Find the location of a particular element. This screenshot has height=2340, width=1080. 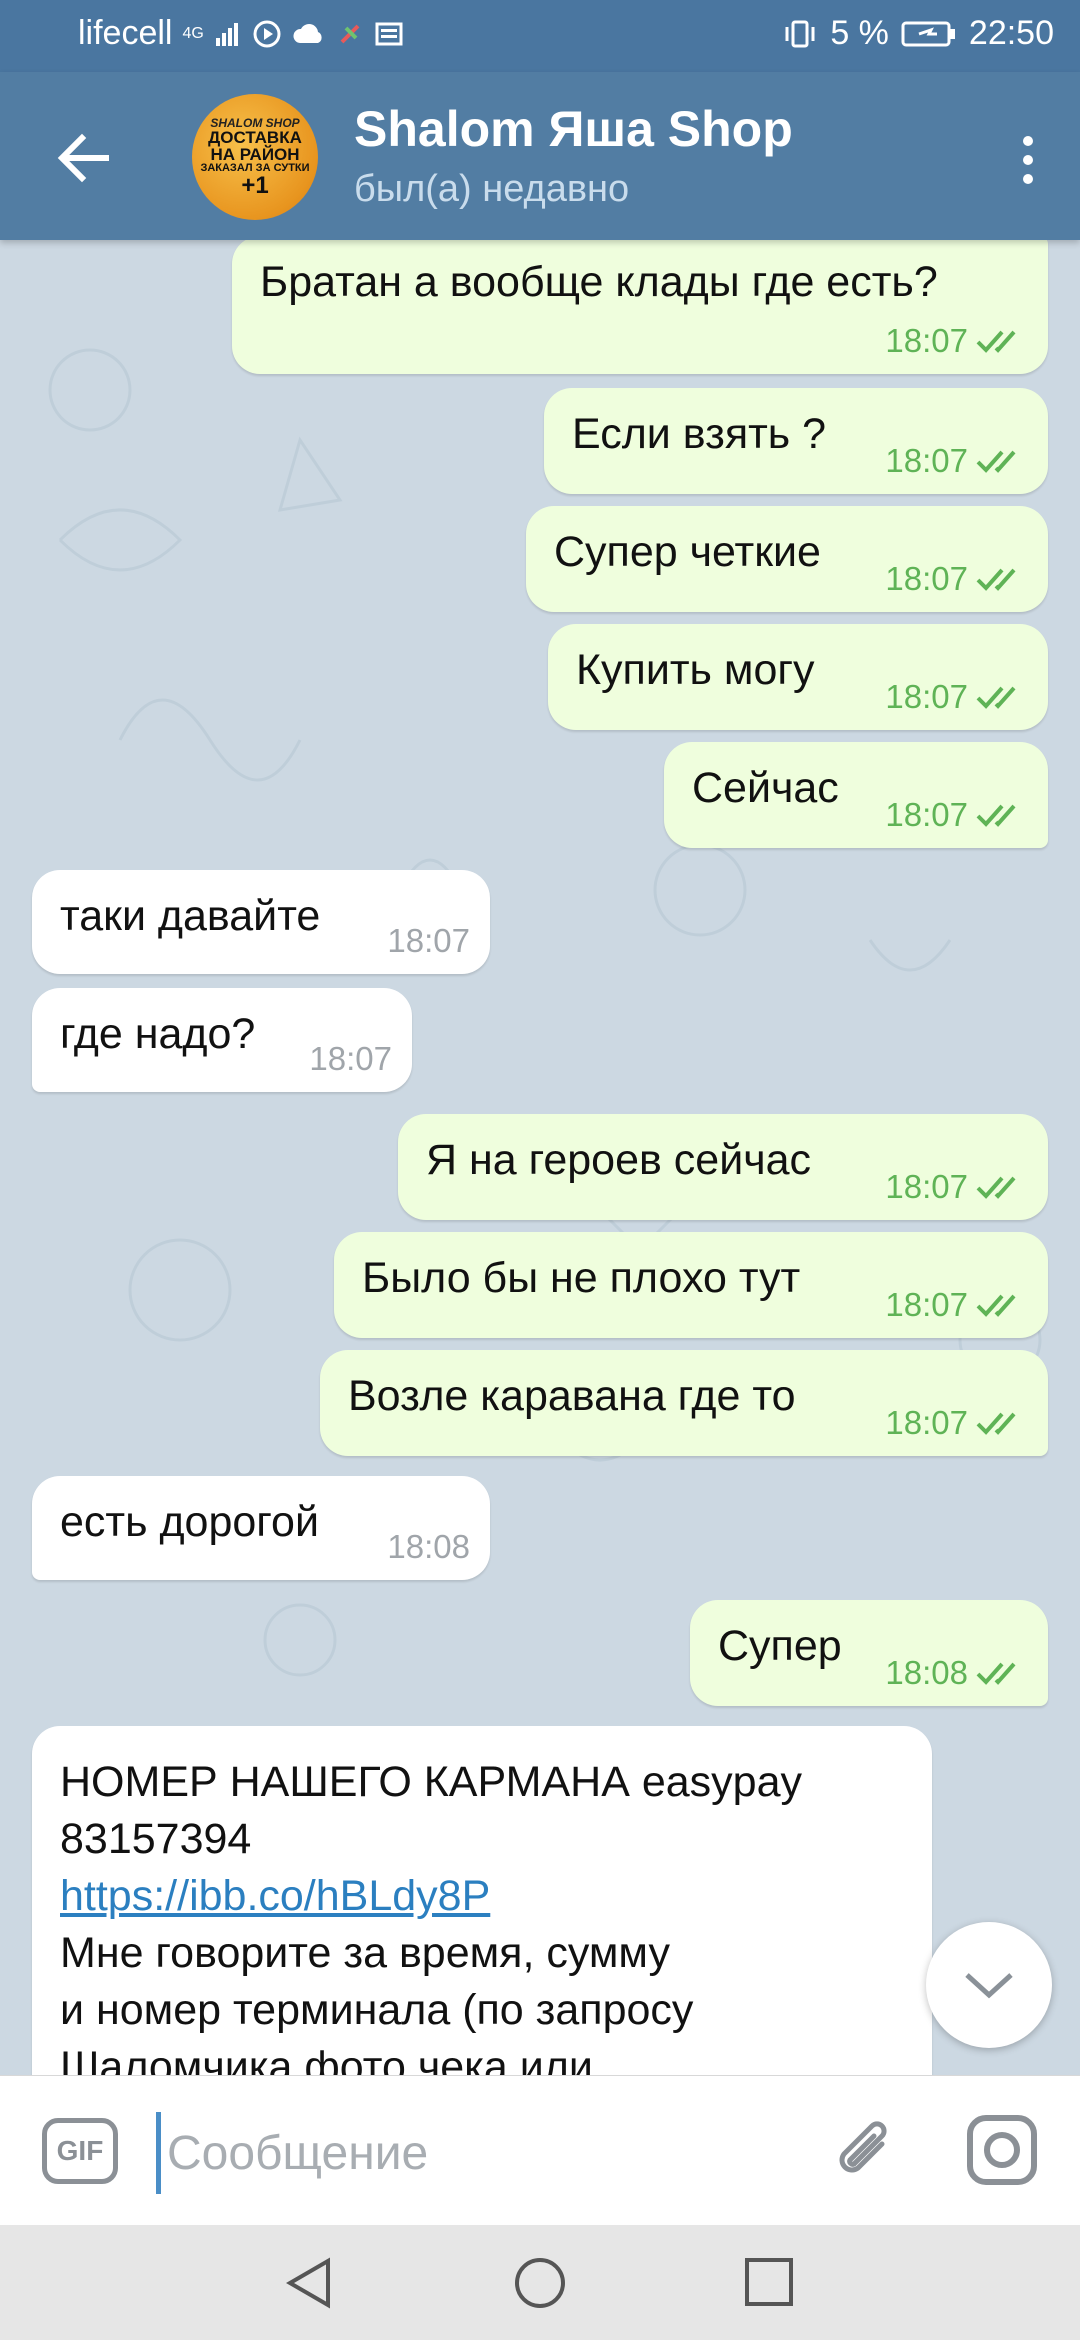

message-line: 83157394 is located at coordinates (156, 1839).